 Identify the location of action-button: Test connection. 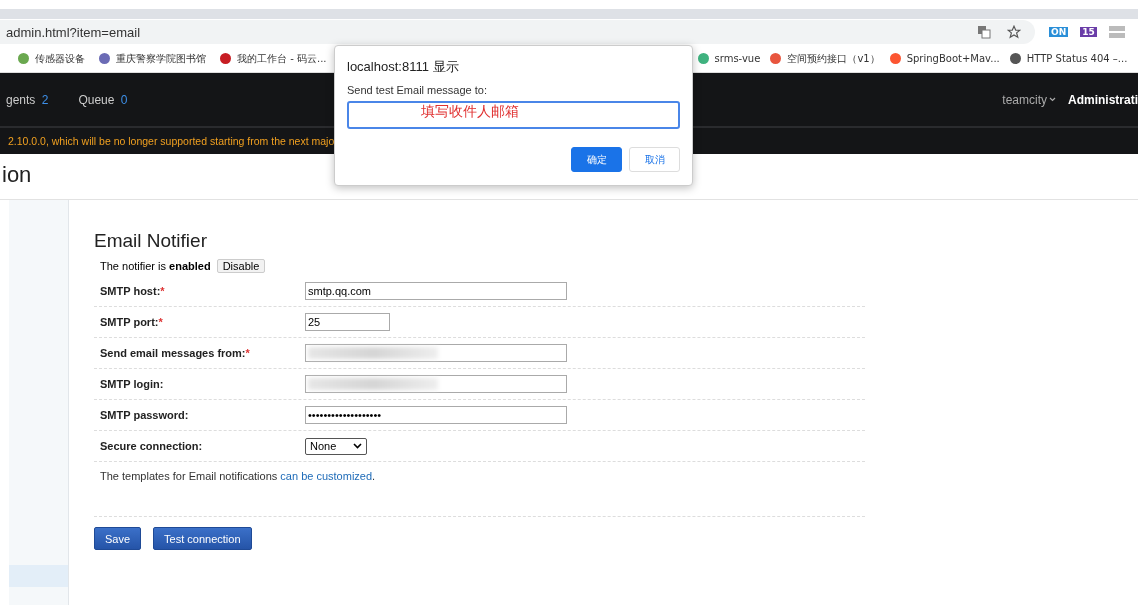
(202, 538).